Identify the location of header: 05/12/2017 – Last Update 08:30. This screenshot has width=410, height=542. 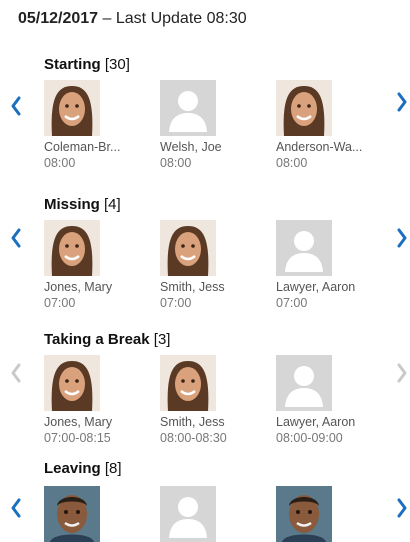
(132, 19).